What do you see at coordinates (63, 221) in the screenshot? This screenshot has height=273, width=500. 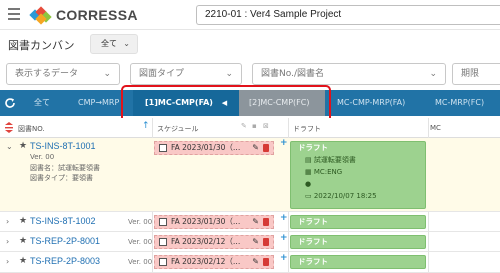 I see `doc-number-link: TS-INS-8T-1002` at bounding box center [63, 221].